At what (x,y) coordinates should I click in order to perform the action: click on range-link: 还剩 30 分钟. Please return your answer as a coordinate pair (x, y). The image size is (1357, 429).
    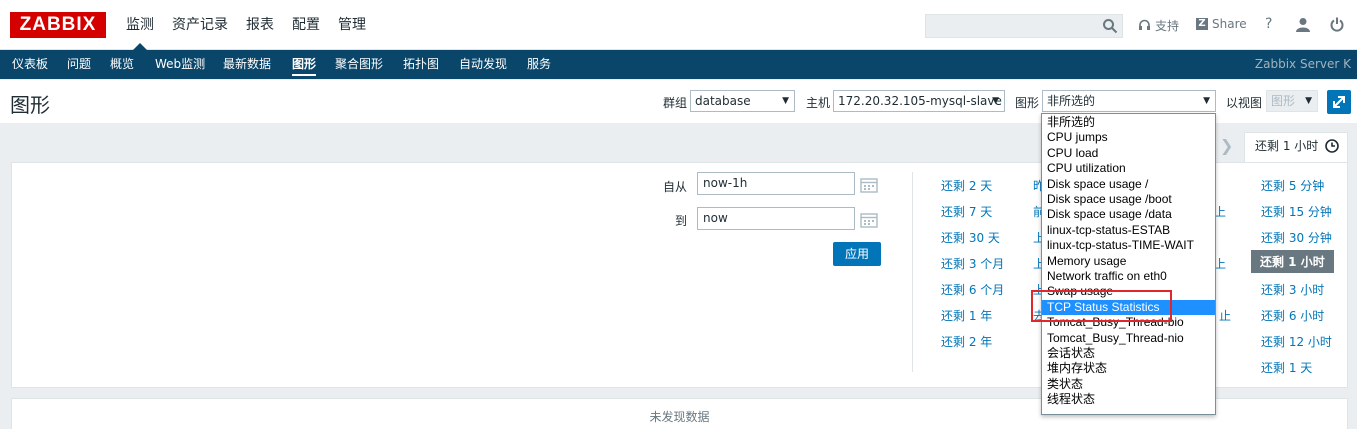
    Looking at the image, I should click on (1296, 237).